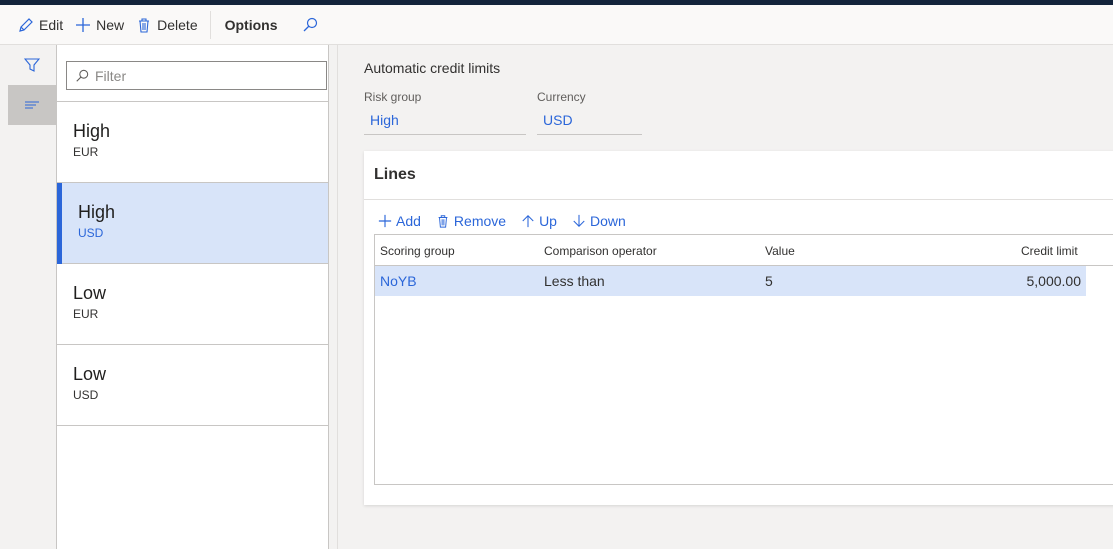  I want to click on move-up-label: Up, so click(548, 221).